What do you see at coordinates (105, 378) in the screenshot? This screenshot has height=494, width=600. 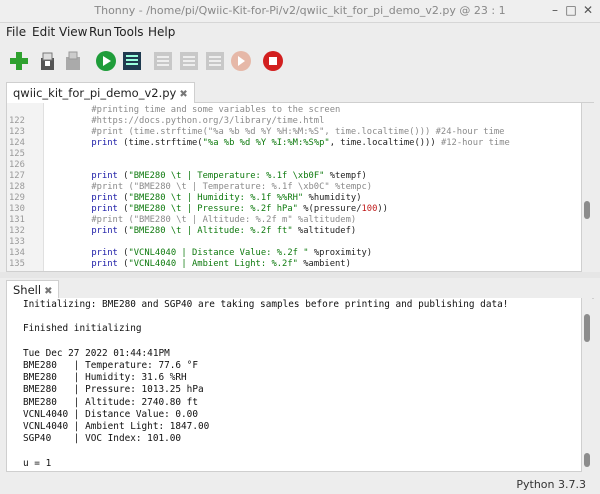 I see `shell-output-line: BME280 | Humidity: 31.6 %RH` at bounding box center [105, 378].